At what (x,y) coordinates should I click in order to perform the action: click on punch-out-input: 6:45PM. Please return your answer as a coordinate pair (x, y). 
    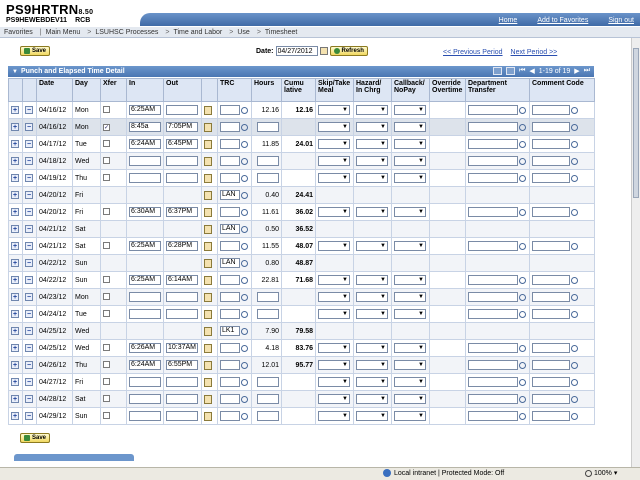
    Looking at the image, I should click on (182, 144).